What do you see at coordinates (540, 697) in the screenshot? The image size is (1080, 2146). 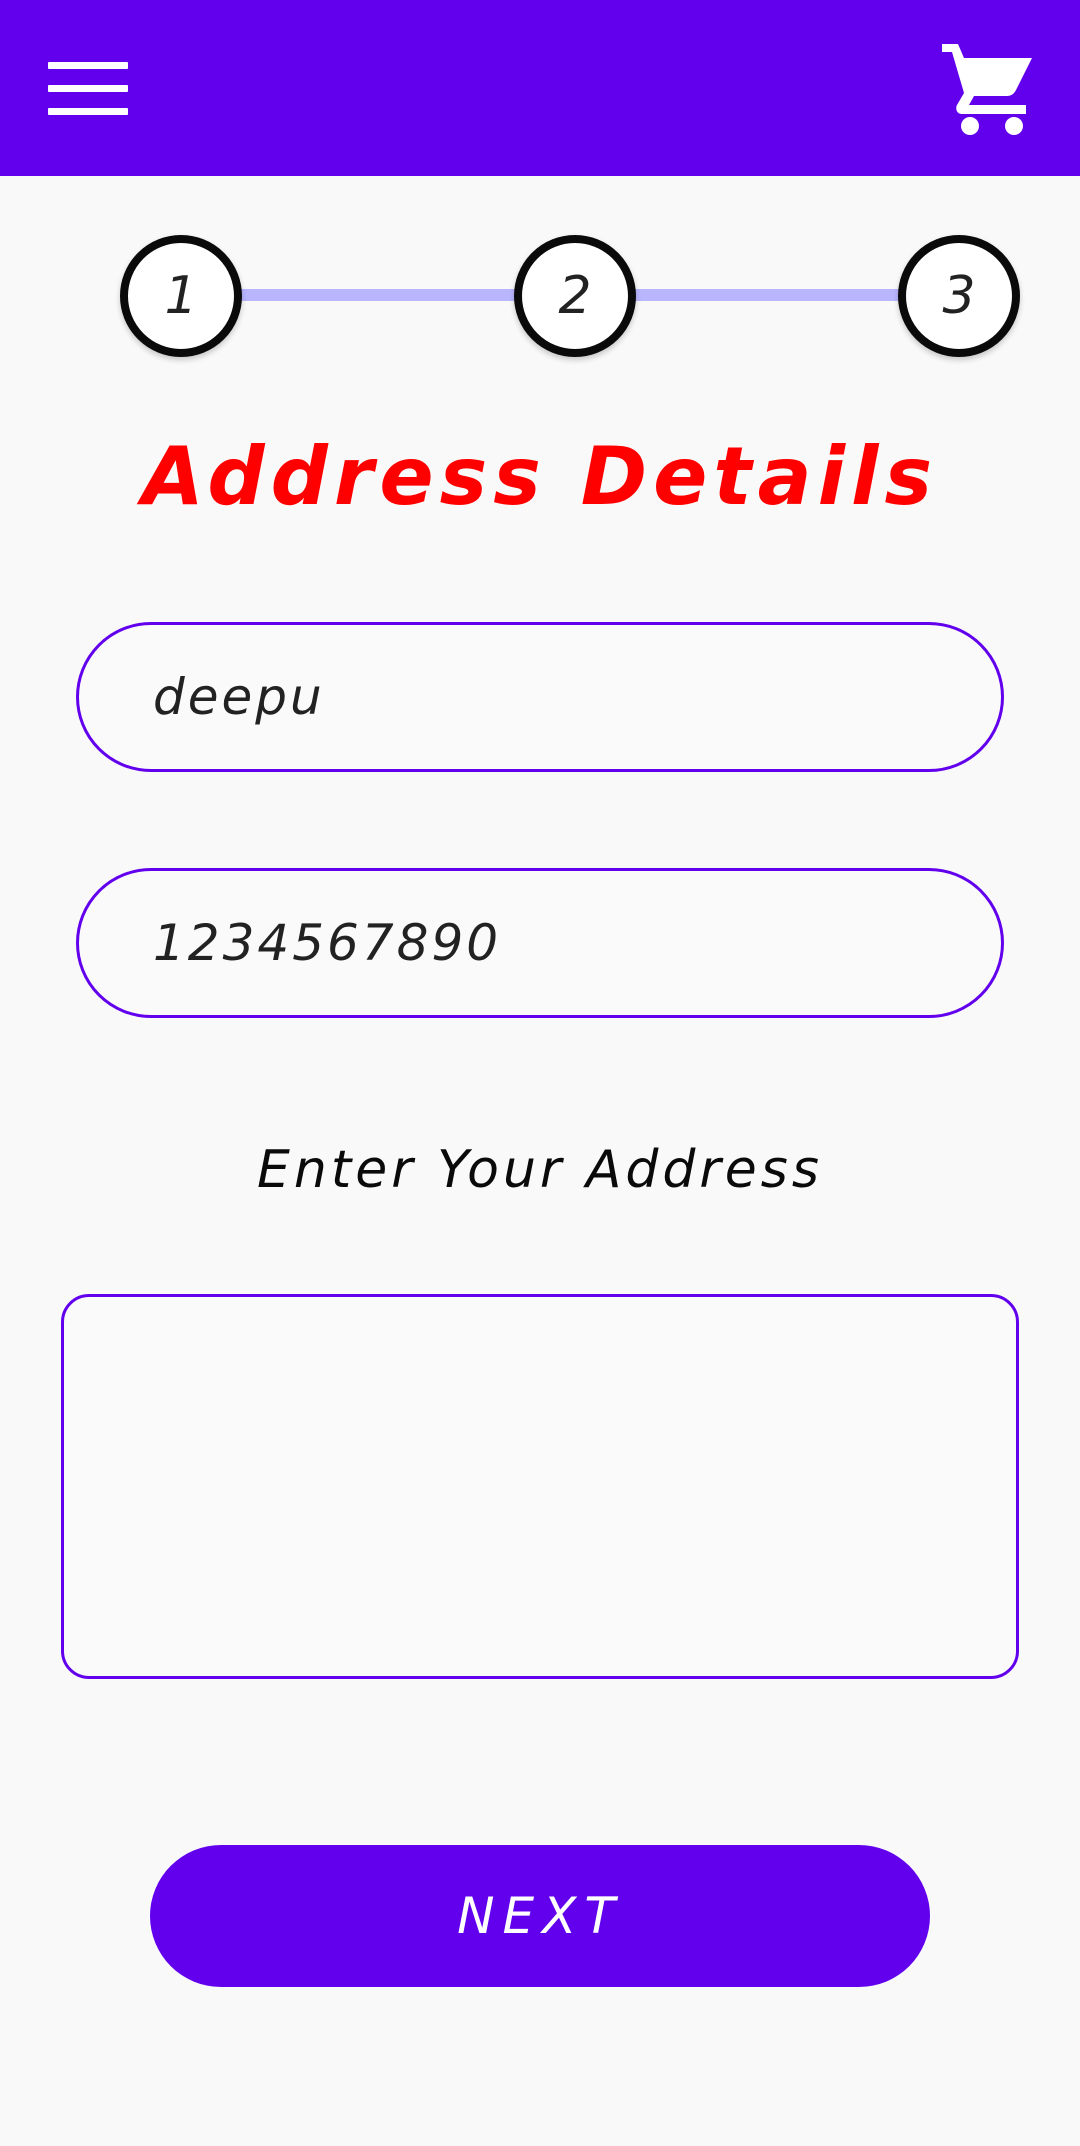 I see `name-field: deepu` at bounding box center [540, 697].